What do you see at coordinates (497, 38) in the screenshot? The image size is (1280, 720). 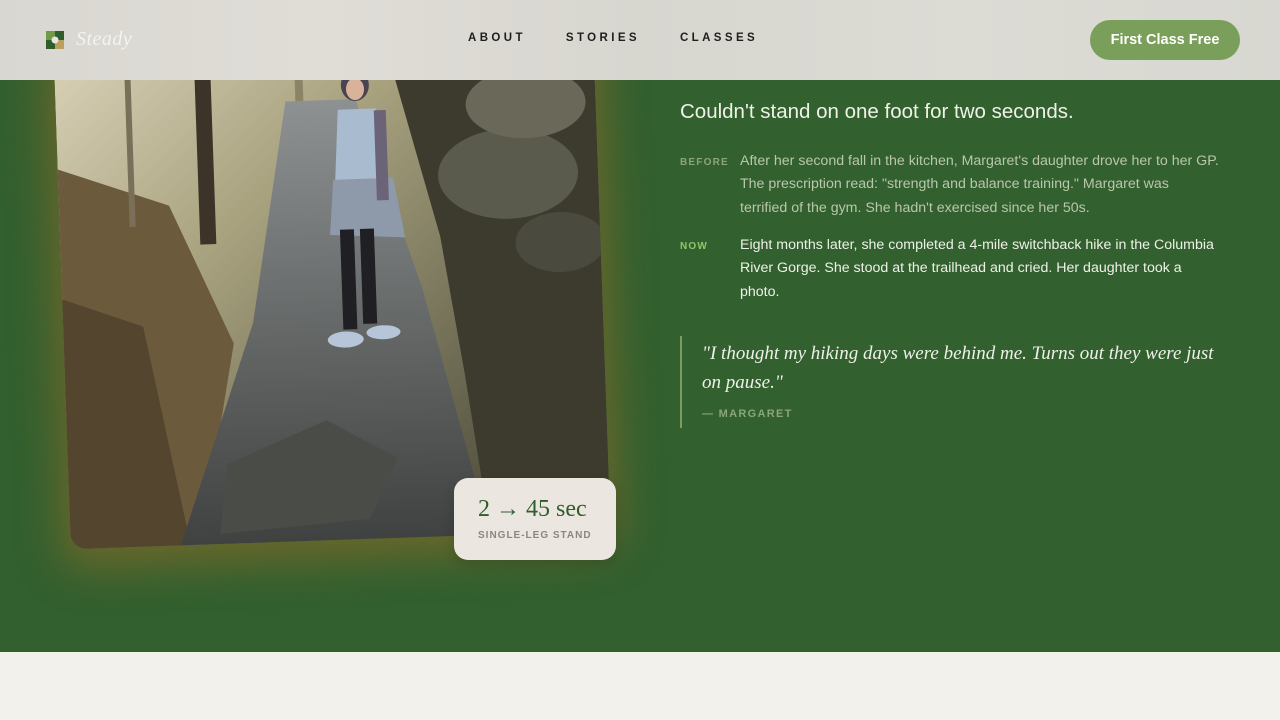 I see `nav-about: ABOUT` at bounding box center [497, 38].